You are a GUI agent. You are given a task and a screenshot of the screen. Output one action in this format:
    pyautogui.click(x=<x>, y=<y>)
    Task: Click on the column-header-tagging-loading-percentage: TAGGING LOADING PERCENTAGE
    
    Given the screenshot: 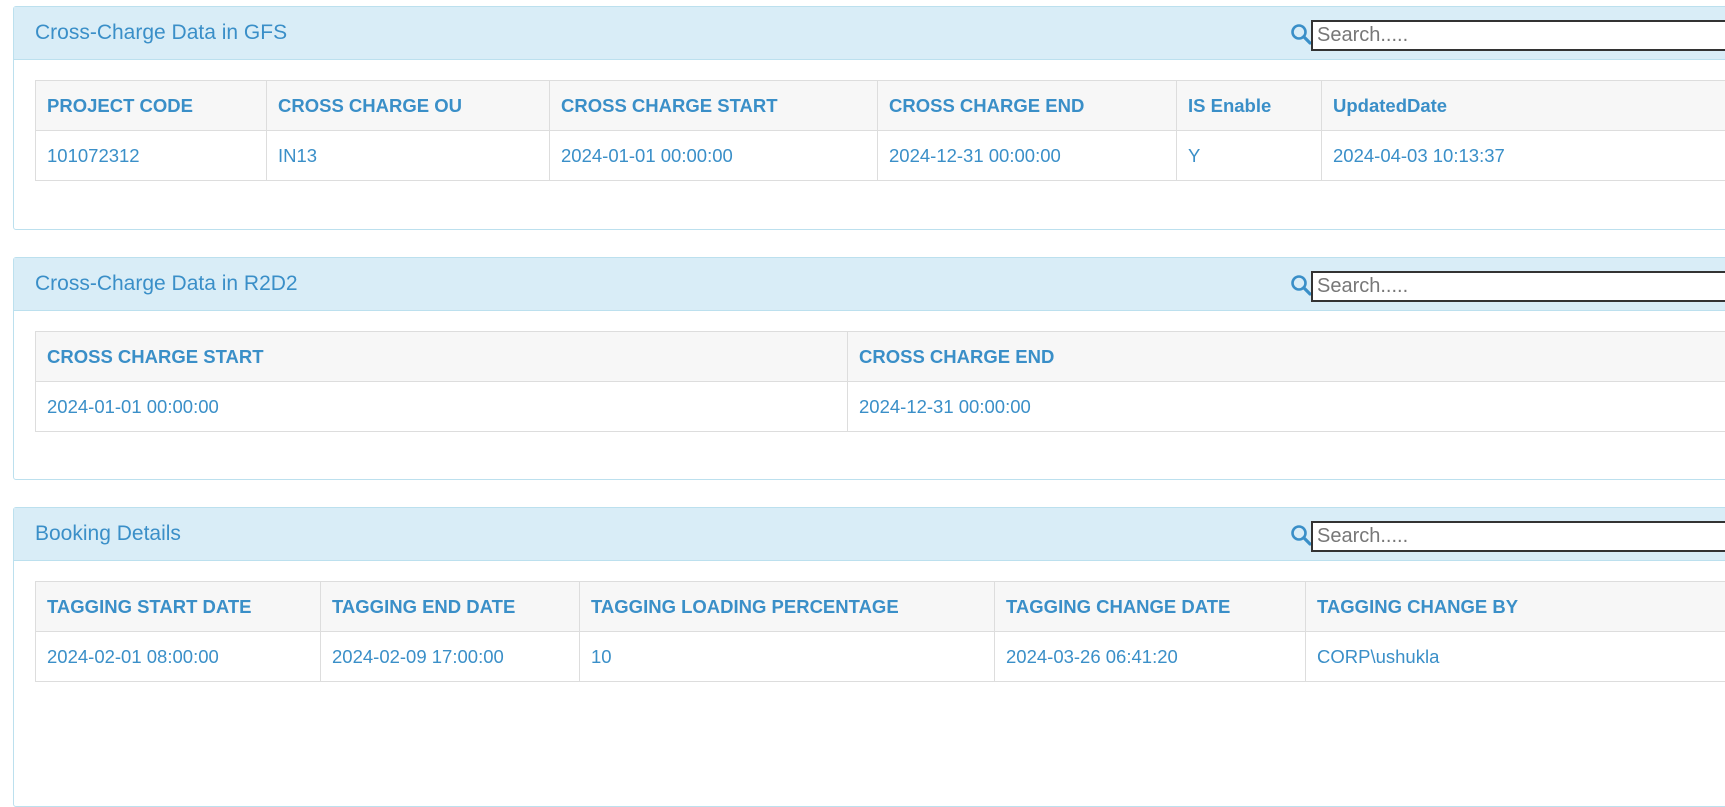 What is the action you would take?
    pyautogui.click(x=787, y=607)
    